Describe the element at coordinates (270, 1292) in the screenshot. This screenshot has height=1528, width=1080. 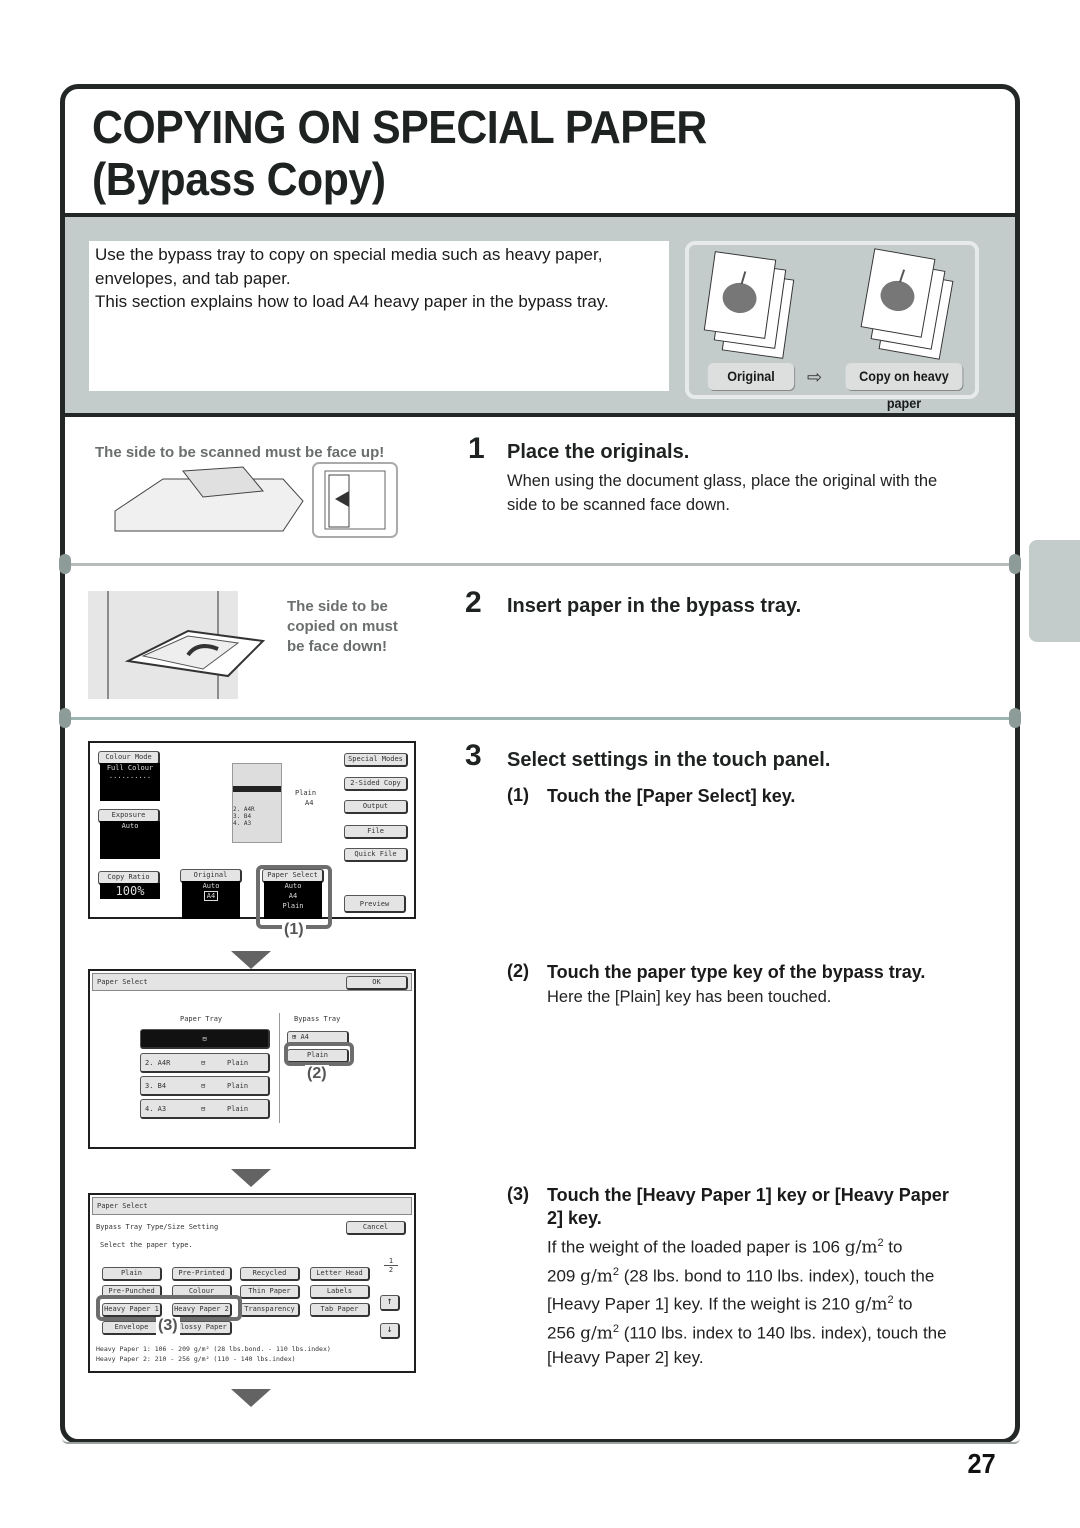
I see `thin-paper-key: Thin Paper` at that location.